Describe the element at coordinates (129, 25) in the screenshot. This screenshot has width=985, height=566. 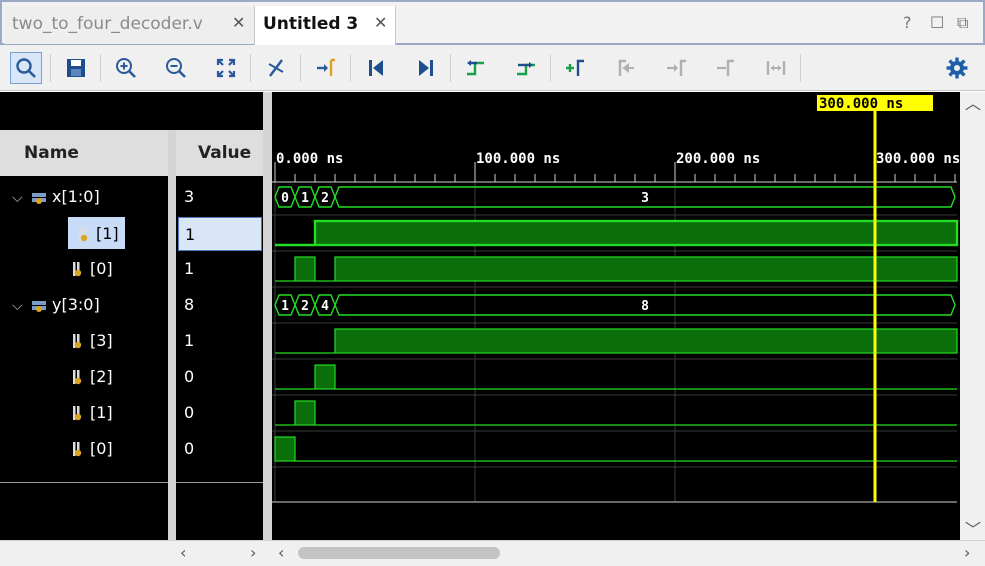
I see `tab-two-to-four-decoder: two_to_four_decoder.v` at that location.